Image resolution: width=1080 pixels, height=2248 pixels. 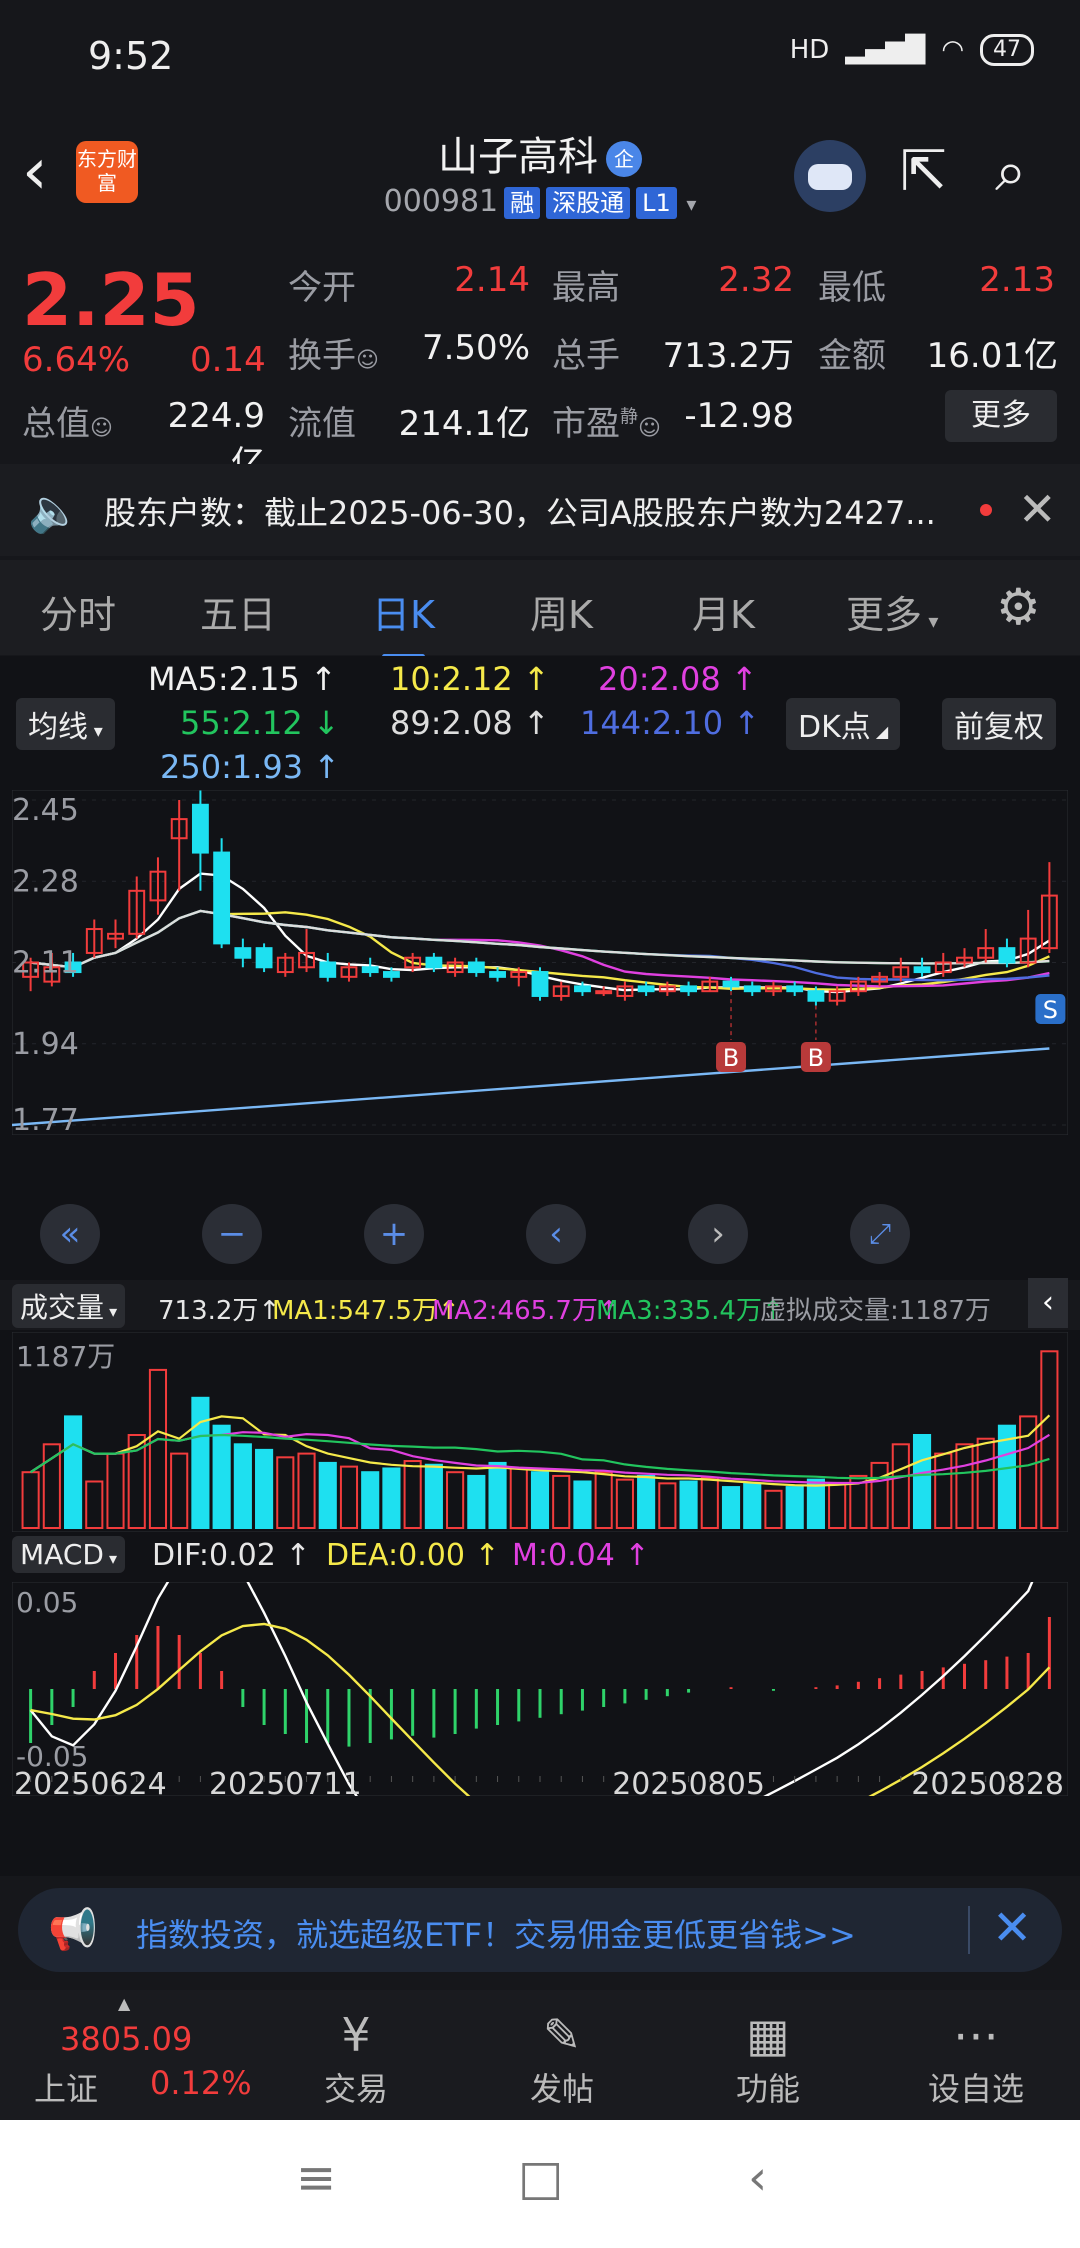 What do you see at coordinates (723, 611) in the screenshot?
I see `tab-monthly-k: 月K` at bounding box center [723, 611].